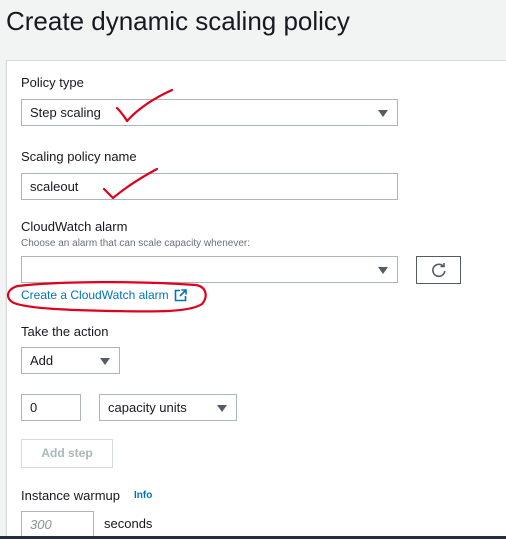 This screenshot has height=539, width=506. Describe the element at coordinates (65, 112) in the screenshot. I see `policy-type-value: Step scaling` at that location.